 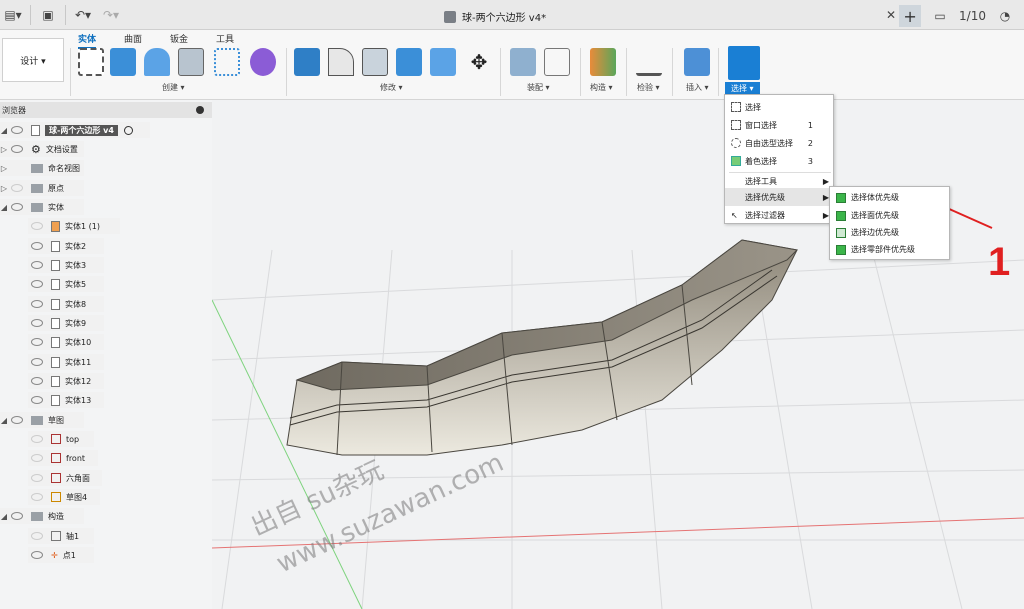 What do you see at coordinates (225, 40) in the screenshot?
I see `tab-tools: 工具` at bounding box center [225, 40].